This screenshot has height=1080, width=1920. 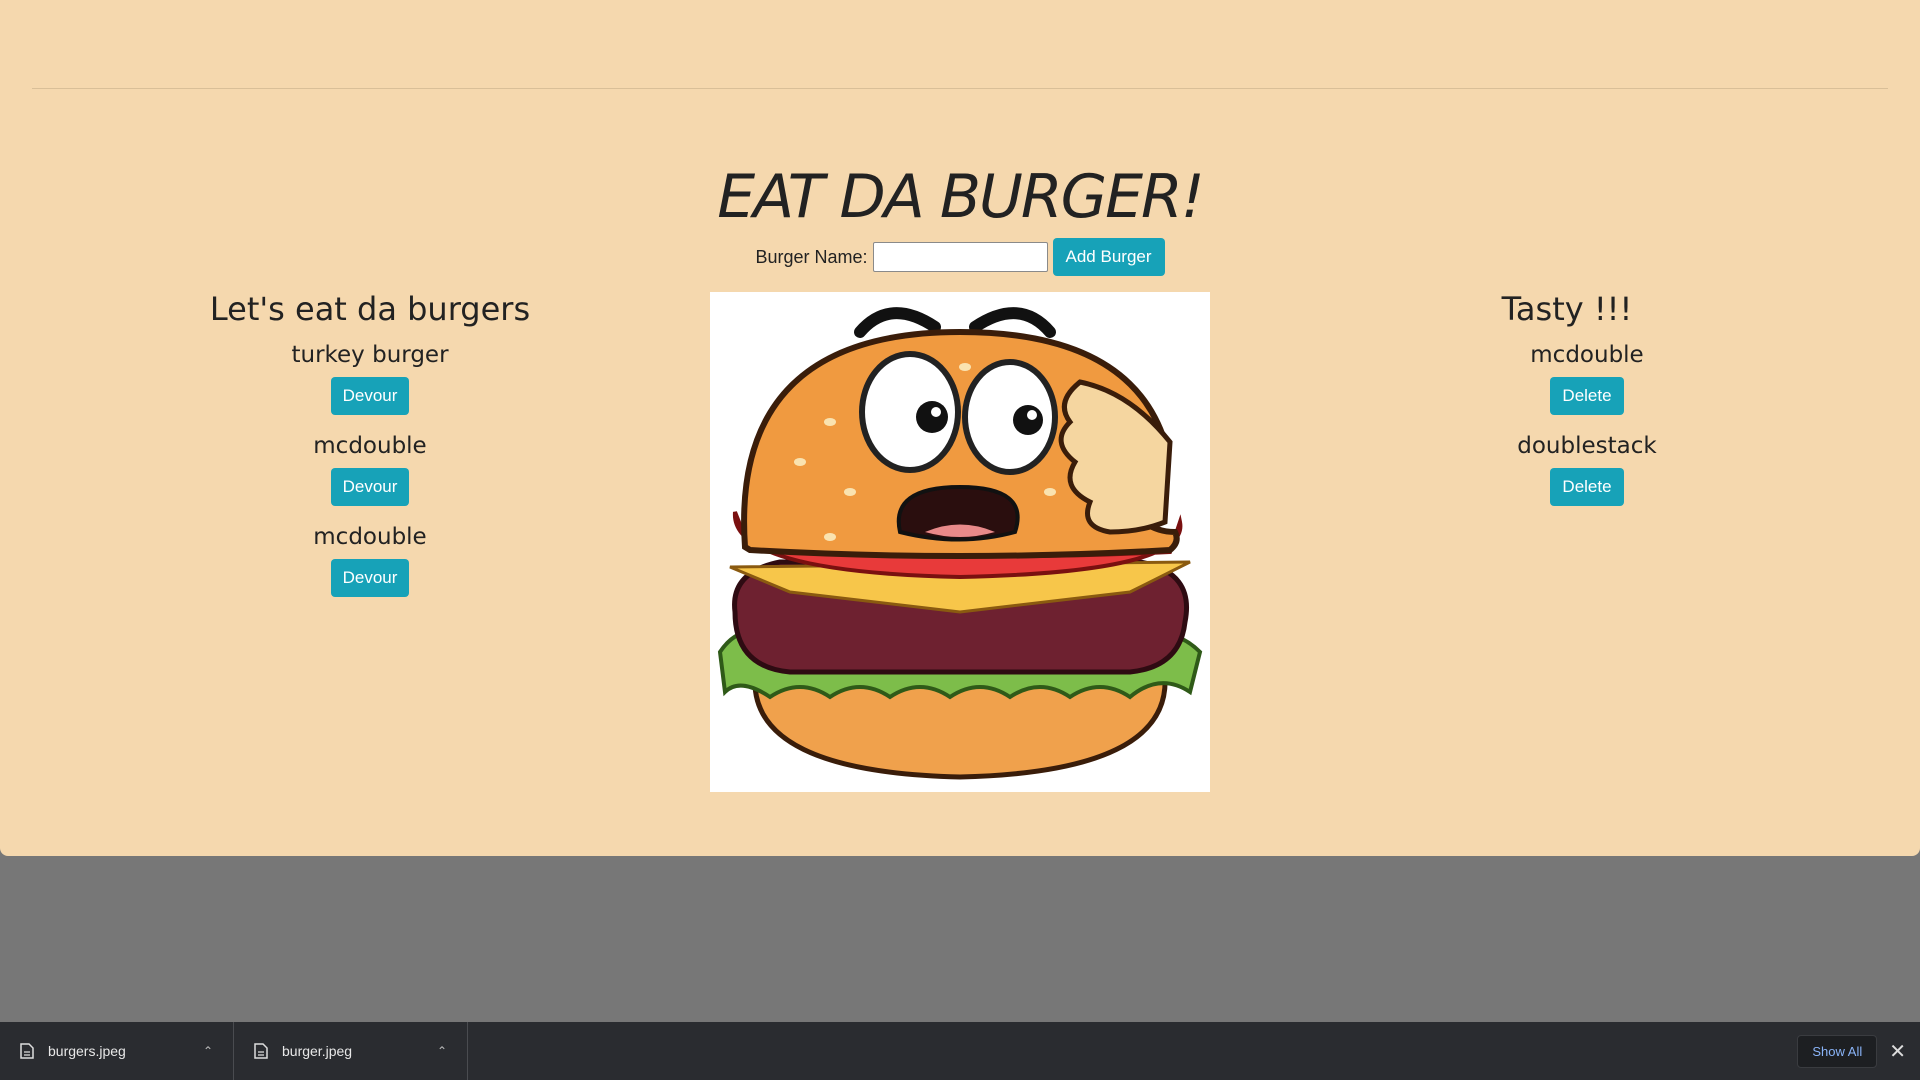 What do you see at coordinates (1108, 257) in the screenshot?
I see `add-burger-button: Add Burger` at bounding box center [1108, 257].